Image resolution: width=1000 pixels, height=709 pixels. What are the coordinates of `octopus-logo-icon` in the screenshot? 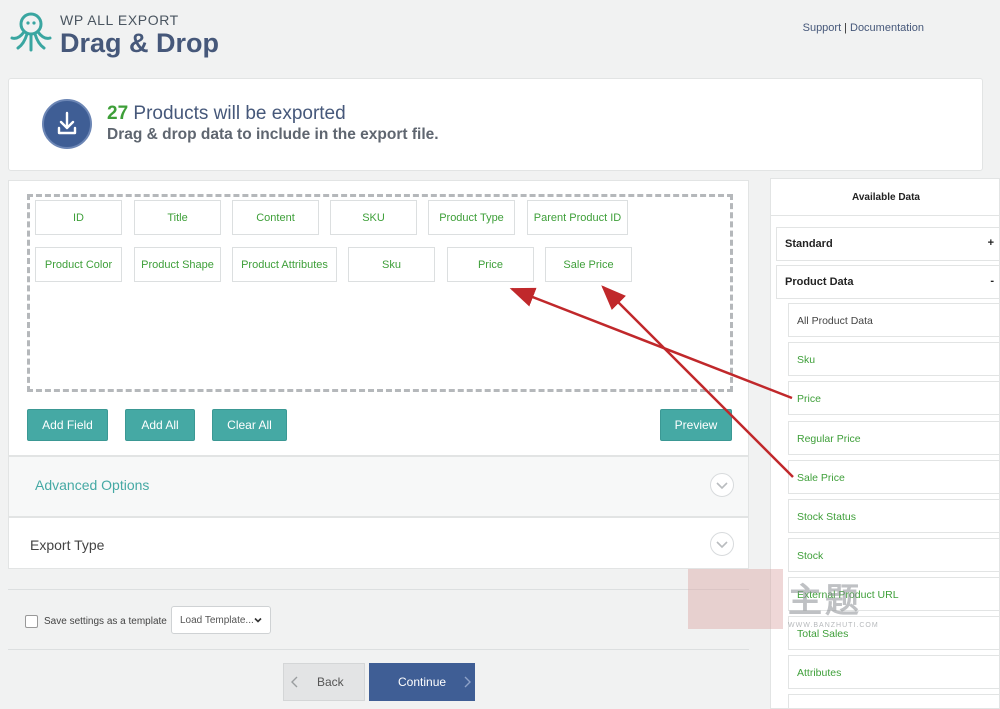 It's located at (31, 32).